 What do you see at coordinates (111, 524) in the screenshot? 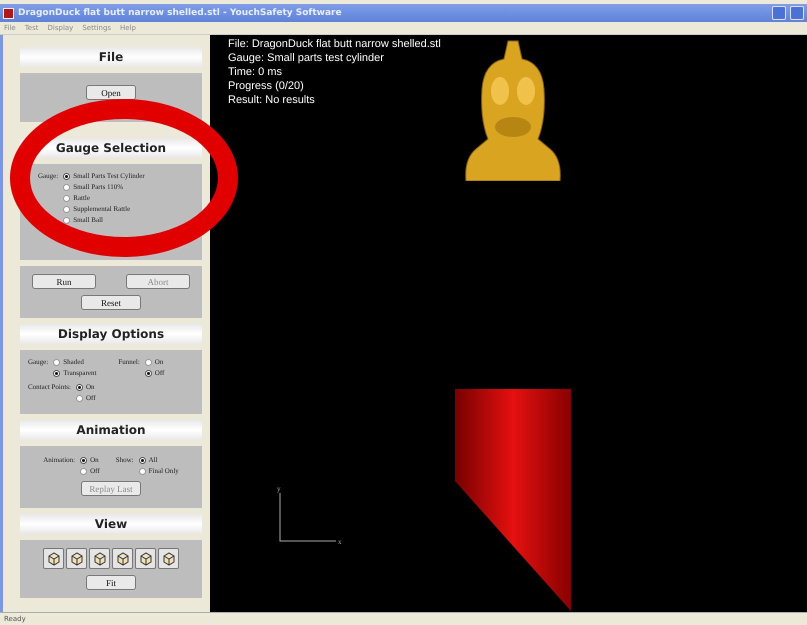
I see `section-header: View` at bounding box center [111, 524].